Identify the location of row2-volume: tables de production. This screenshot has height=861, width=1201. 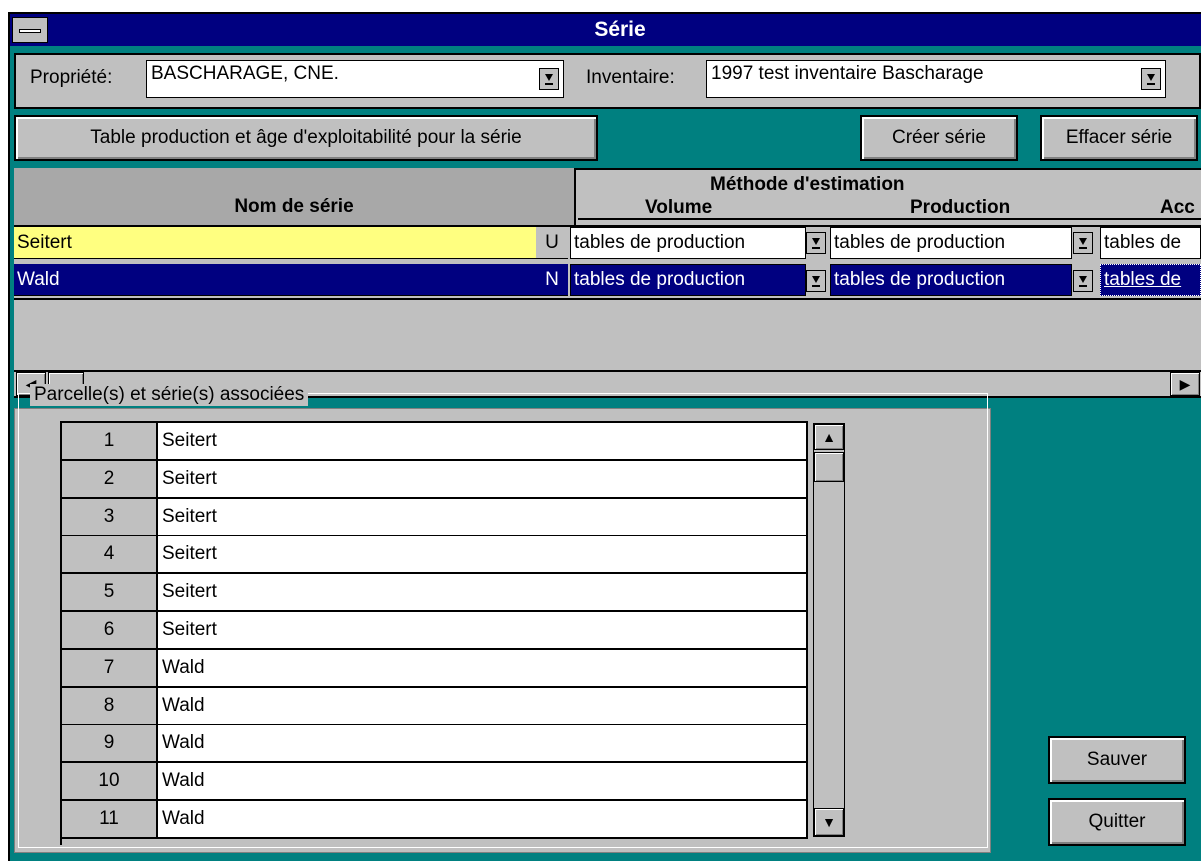
(688, 280).